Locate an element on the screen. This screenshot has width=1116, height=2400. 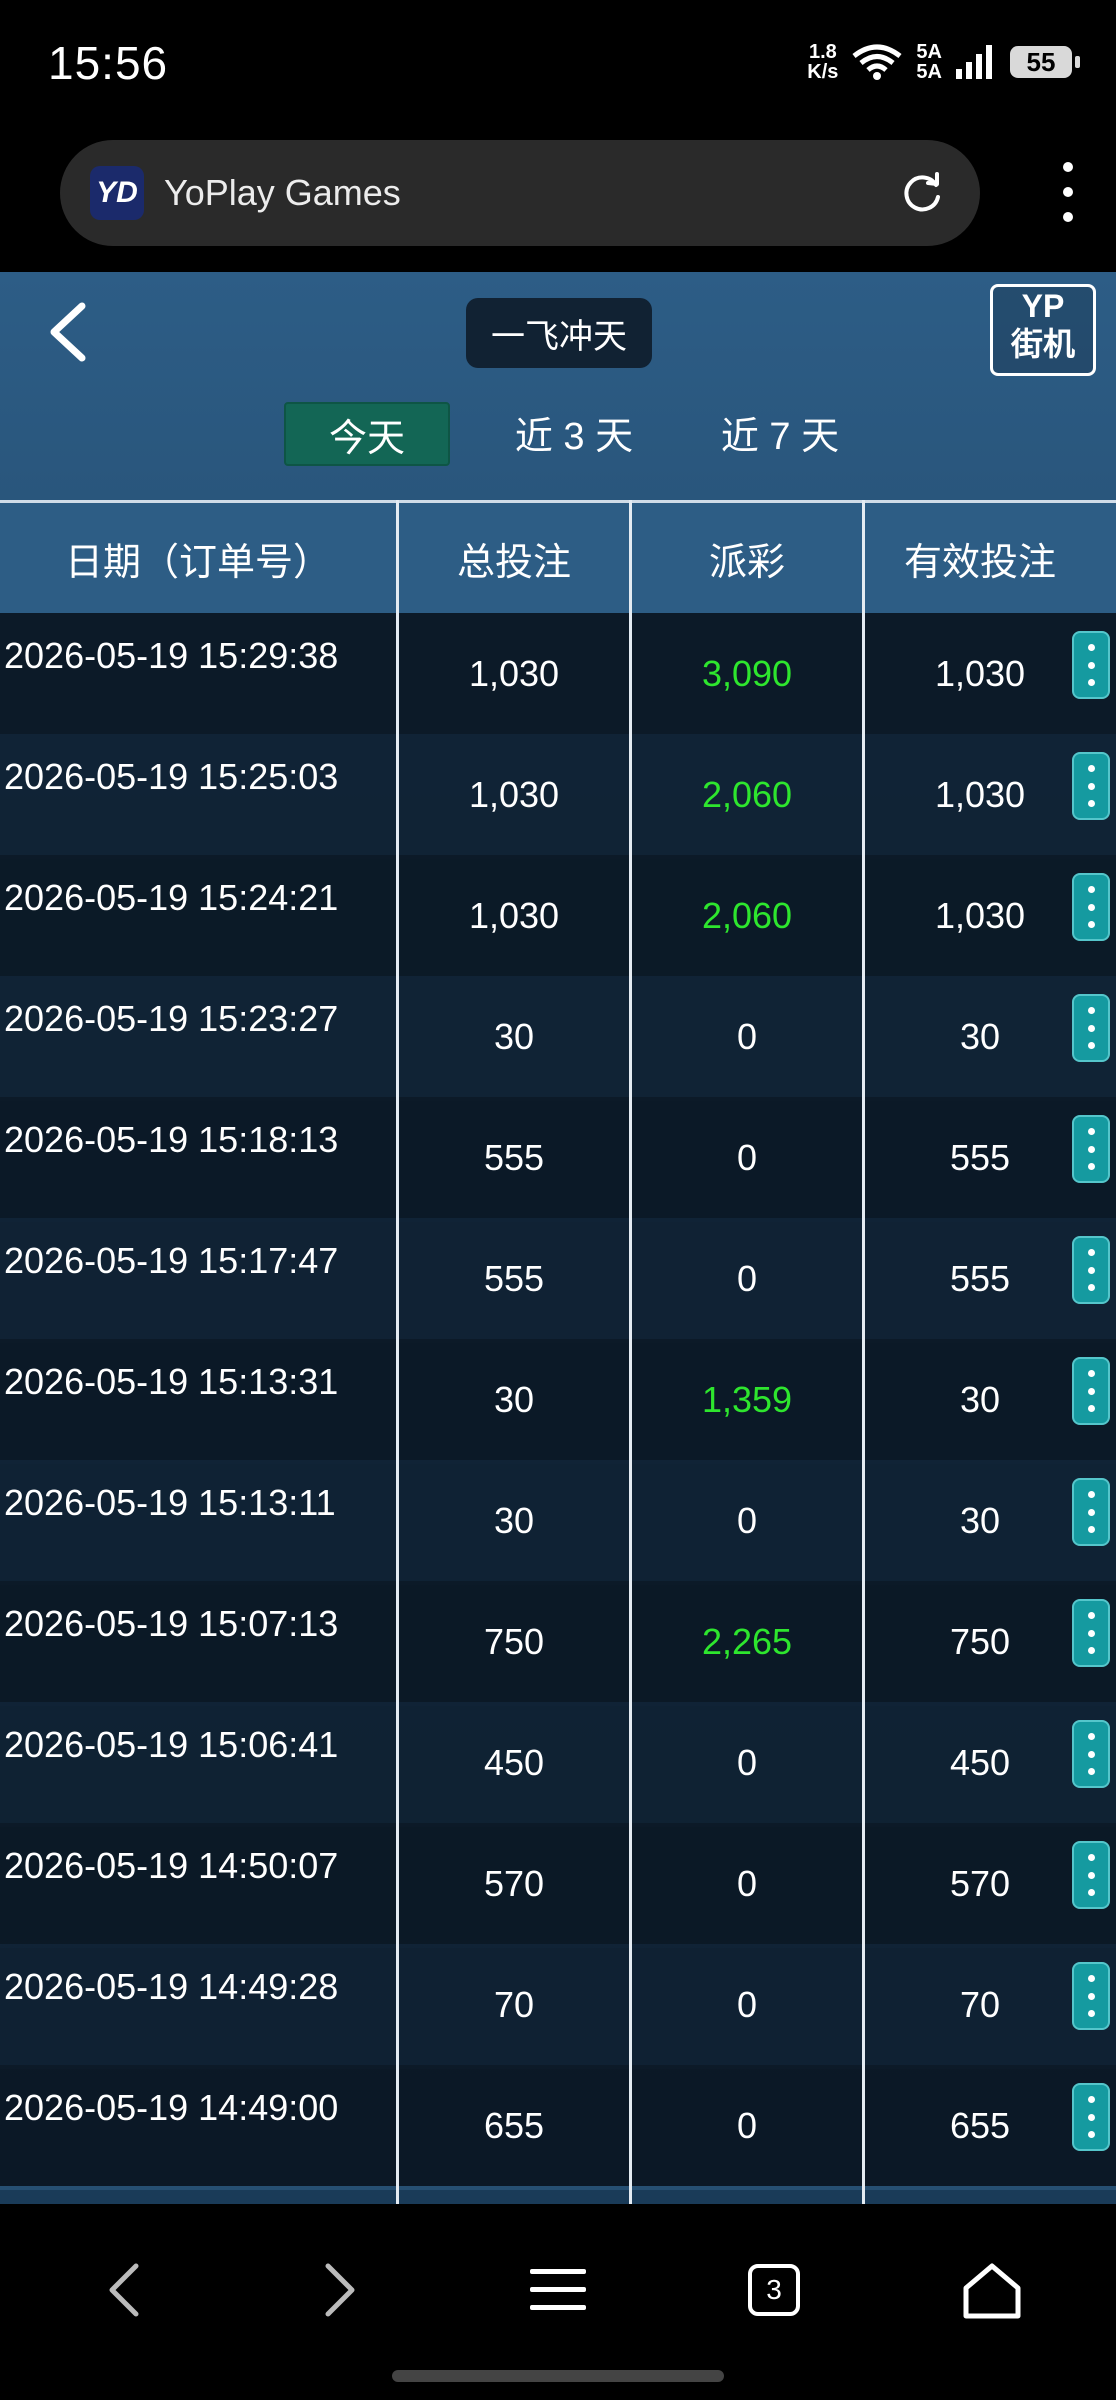
row-date: 2026-05-19 14:49:28 is located at coordinates (171, 1986).